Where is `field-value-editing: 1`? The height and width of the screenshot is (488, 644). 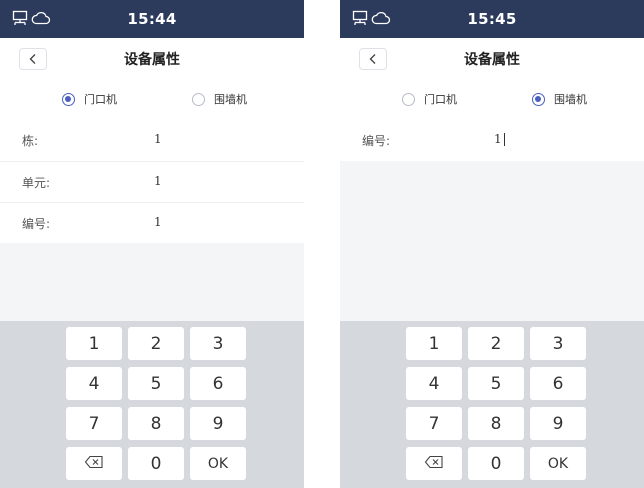
field-value-editing: 1 is located at coordinates (499, 139).